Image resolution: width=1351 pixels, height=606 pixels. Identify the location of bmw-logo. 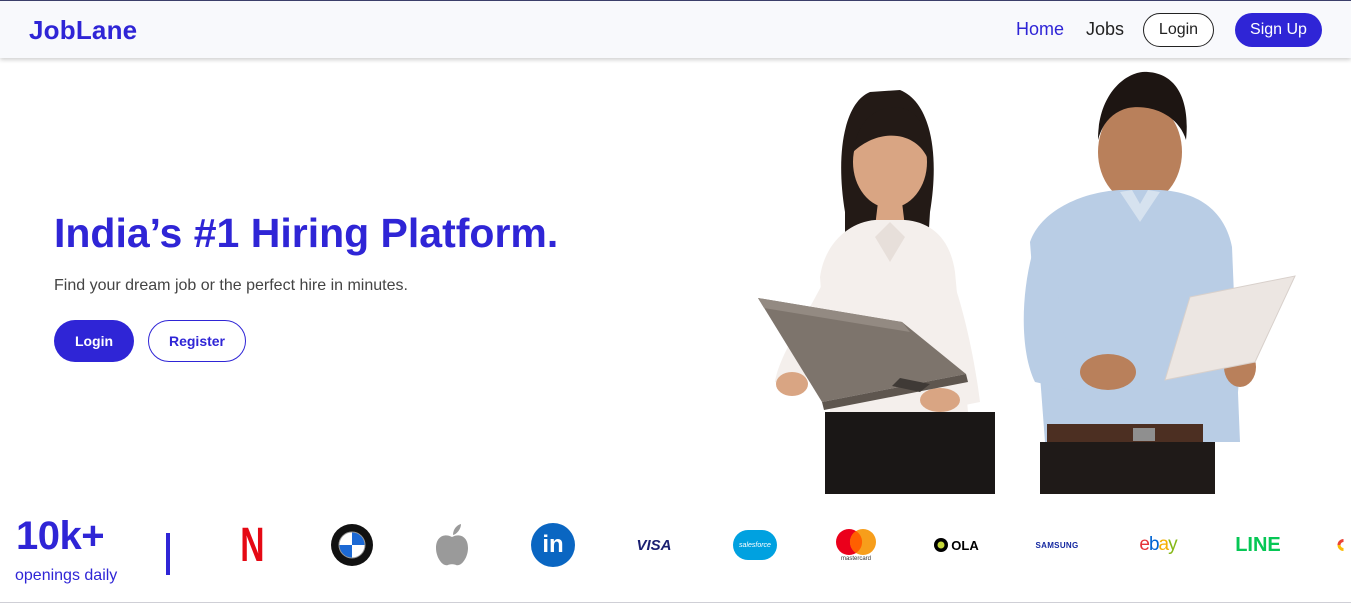
(352, 545).